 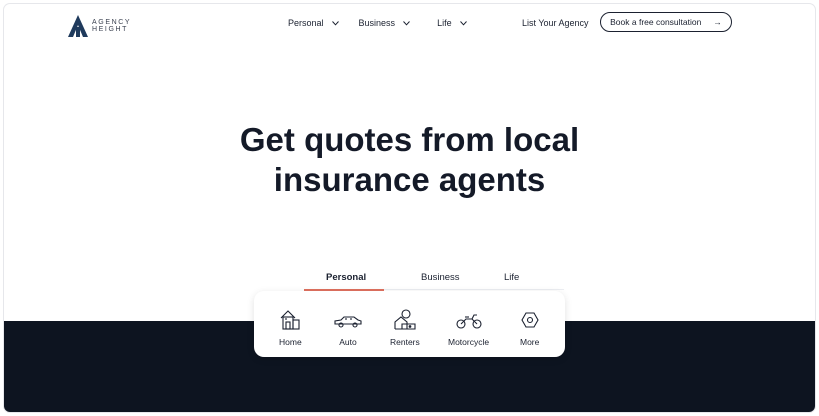 I want to click on main-nav: Personal Business Life, so click(x=377, y=23).